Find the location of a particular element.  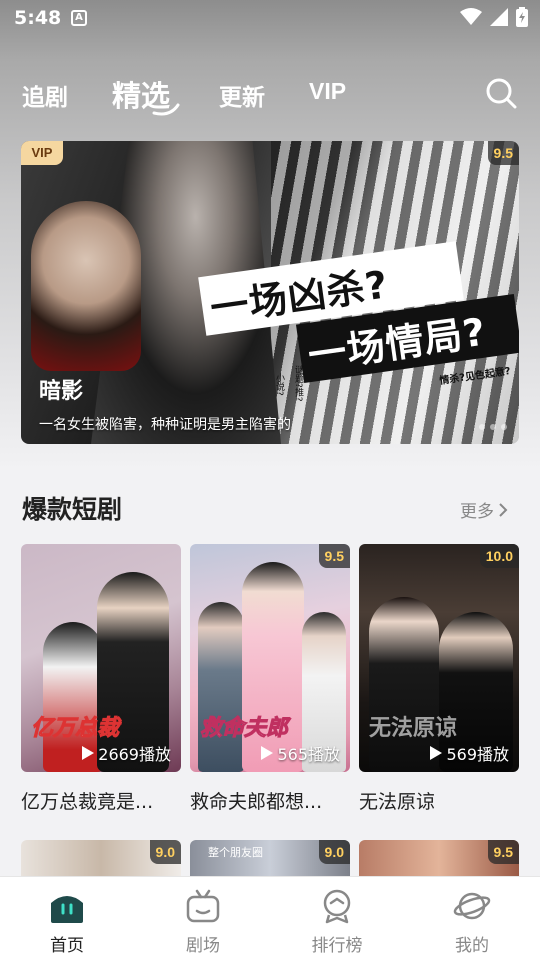

wifi-icon is located at coordinates (471, 16).